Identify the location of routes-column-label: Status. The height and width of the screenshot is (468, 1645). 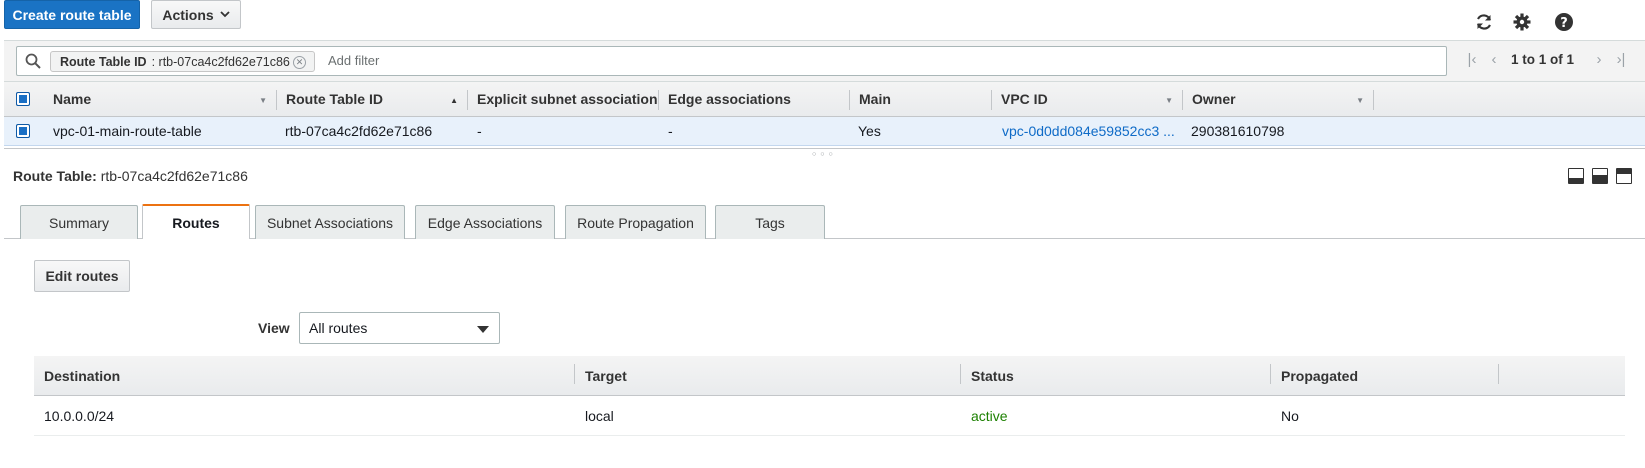
(992, 375).